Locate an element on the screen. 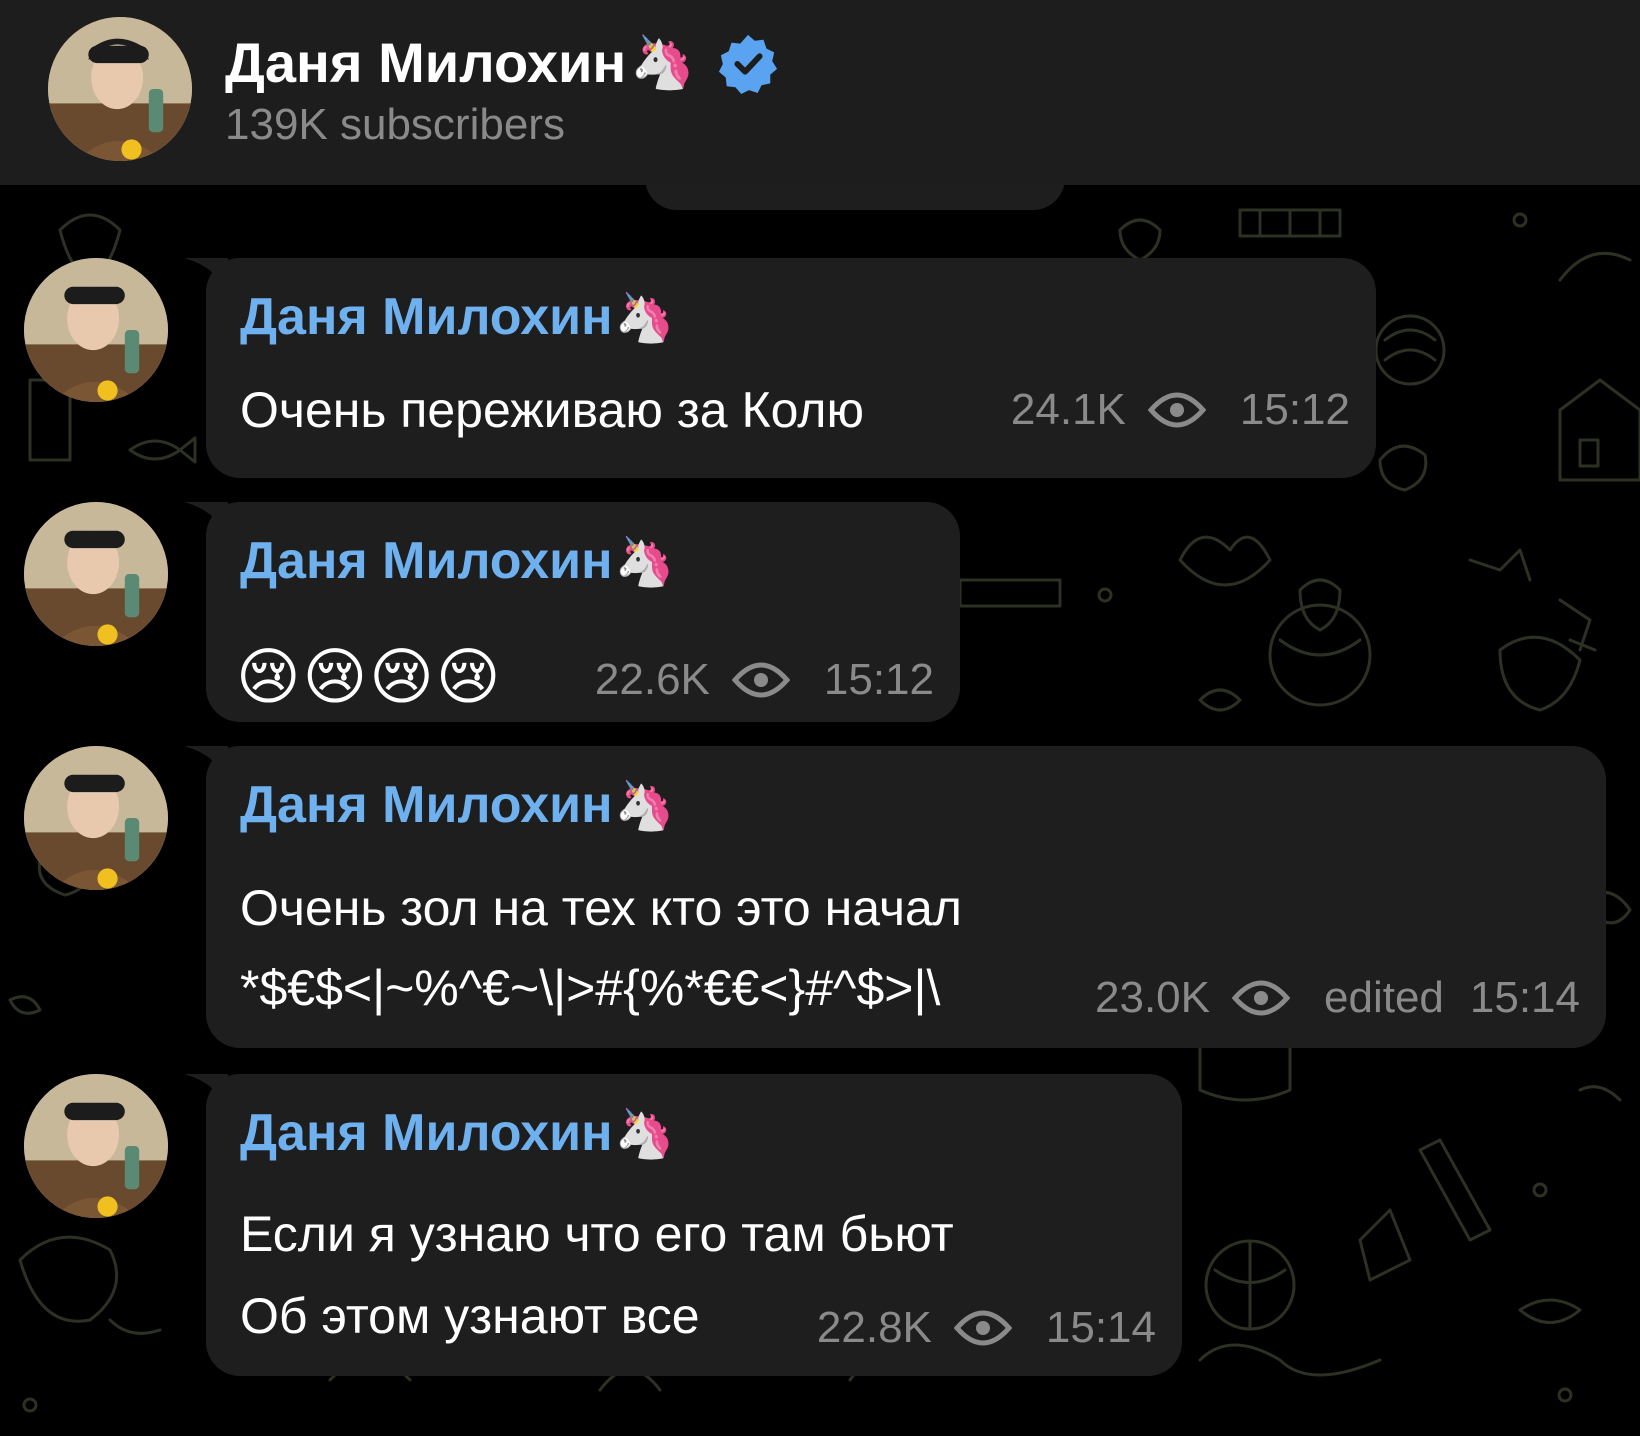 The width and height of the screenshot is (1640, 1436). message-text-line1: Если я узнаю что его там бьют is located at coordinates (597, 1234).